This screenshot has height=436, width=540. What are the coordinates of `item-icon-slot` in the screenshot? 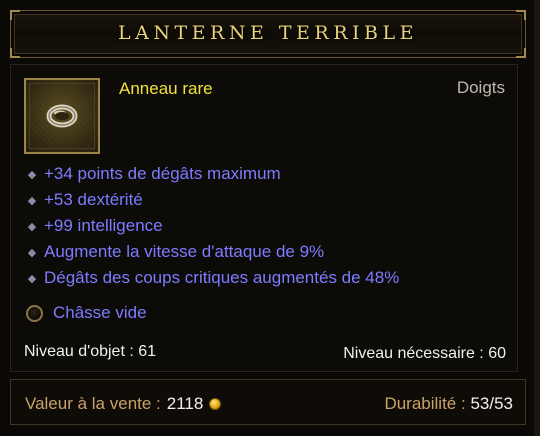 It's located at (62, 116).